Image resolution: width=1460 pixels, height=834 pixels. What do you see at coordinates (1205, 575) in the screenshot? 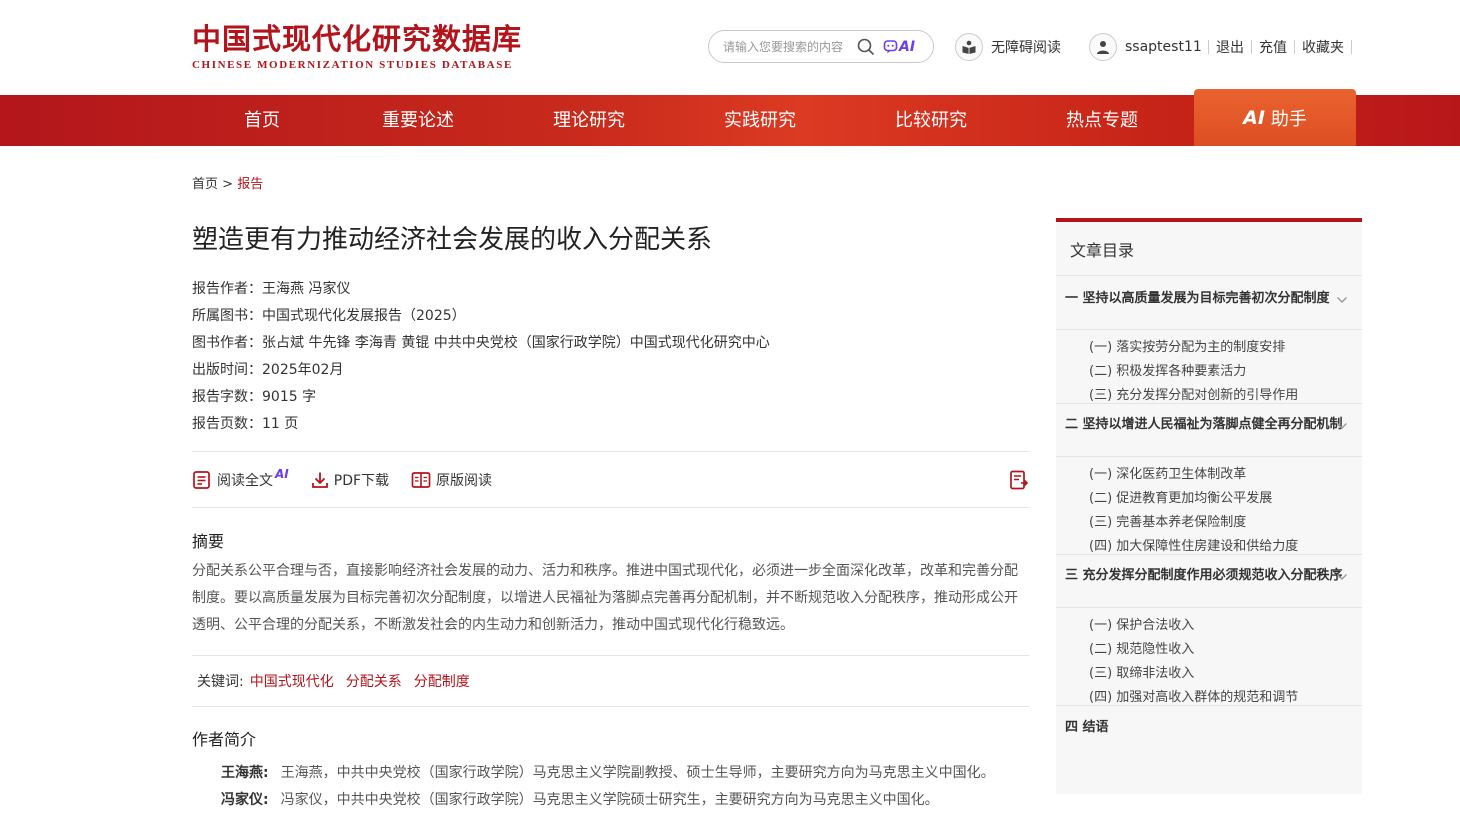
I see `toc-chapter: 三 充分发挥分配制度作用必须规范收入分配秩序` at bounding box center [1205, 575].